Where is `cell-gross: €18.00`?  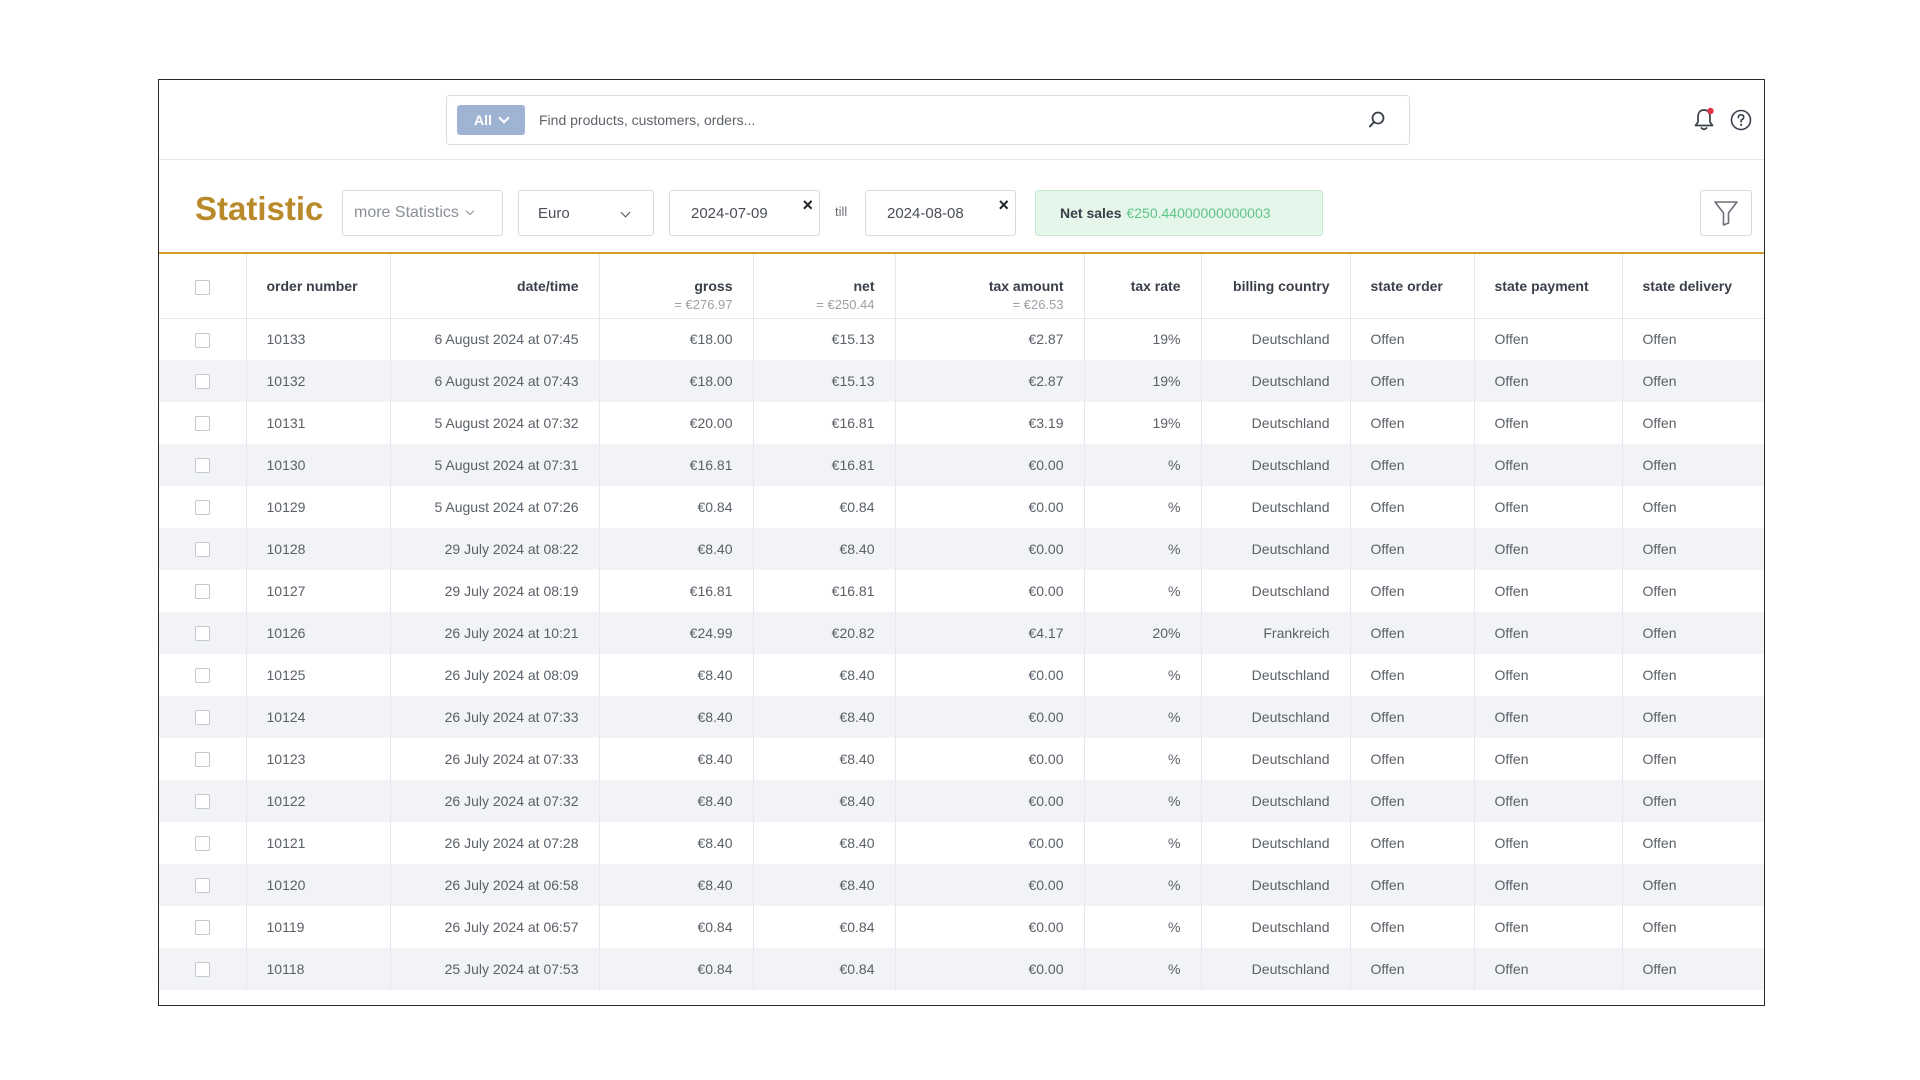
cell-gross: €18.00 is located at coordinates (676, 339).